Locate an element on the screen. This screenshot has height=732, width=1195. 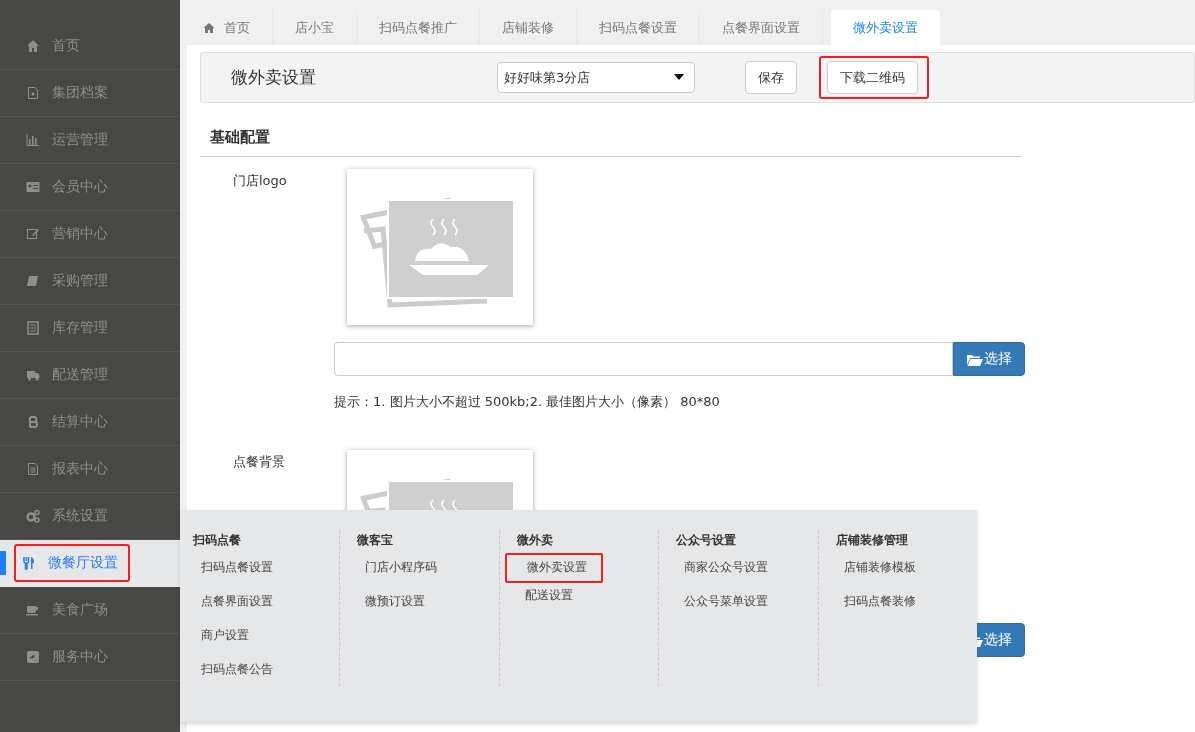
hint-text: 提示：1. 图片大小不超过 500kb;2. 最佳图片大小（像素） 80*80 is located at coordinates (527, 402).